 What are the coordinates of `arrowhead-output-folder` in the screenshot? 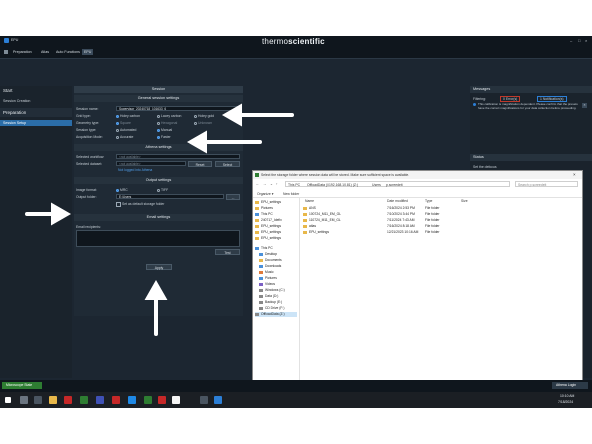 It's located at (61, 214).